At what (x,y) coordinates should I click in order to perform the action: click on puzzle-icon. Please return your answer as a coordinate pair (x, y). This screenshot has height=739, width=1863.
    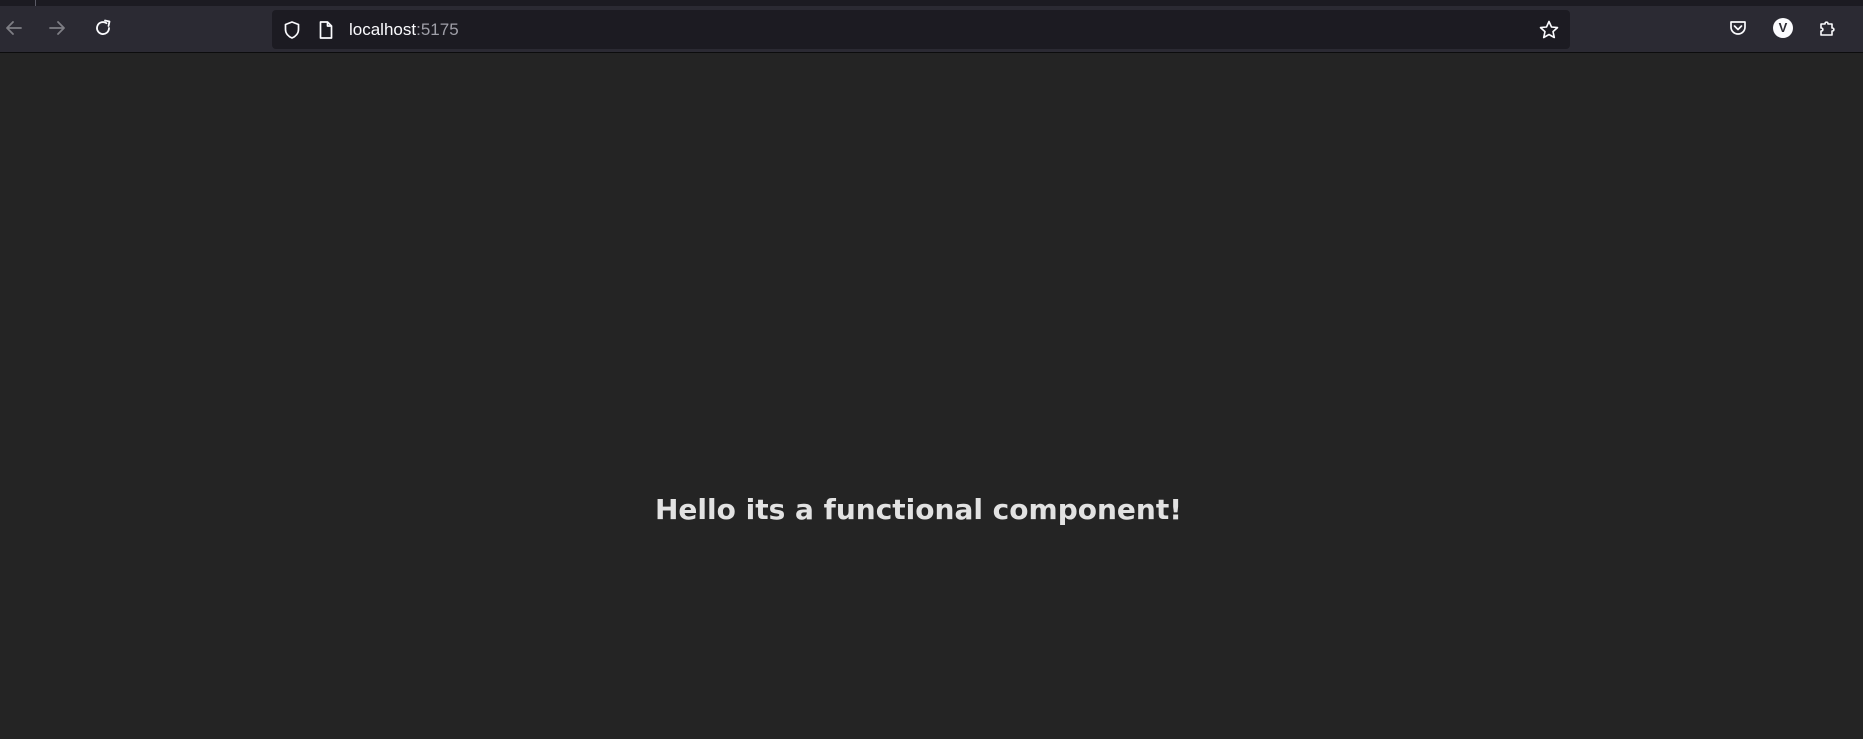
    Looking at the image, I should click on (1827, 28).